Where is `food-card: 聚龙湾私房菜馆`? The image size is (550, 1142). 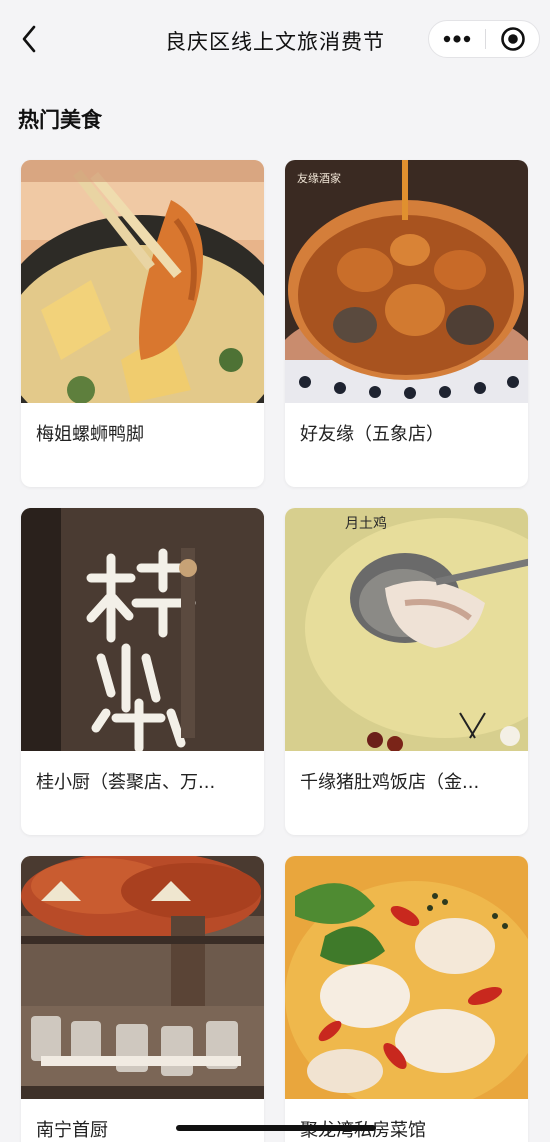
food-card: 聚龙湾私房菜馆 is located at coordinates (406, 999).